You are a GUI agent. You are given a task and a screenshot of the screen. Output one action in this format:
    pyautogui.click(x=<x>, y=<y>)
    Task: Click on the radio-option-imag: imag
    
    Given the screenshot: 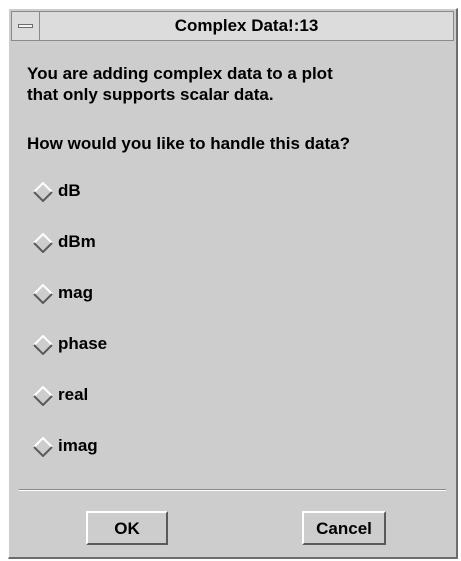 What is the action you would take?
    pyautogui.click(x=70, y=459)
    